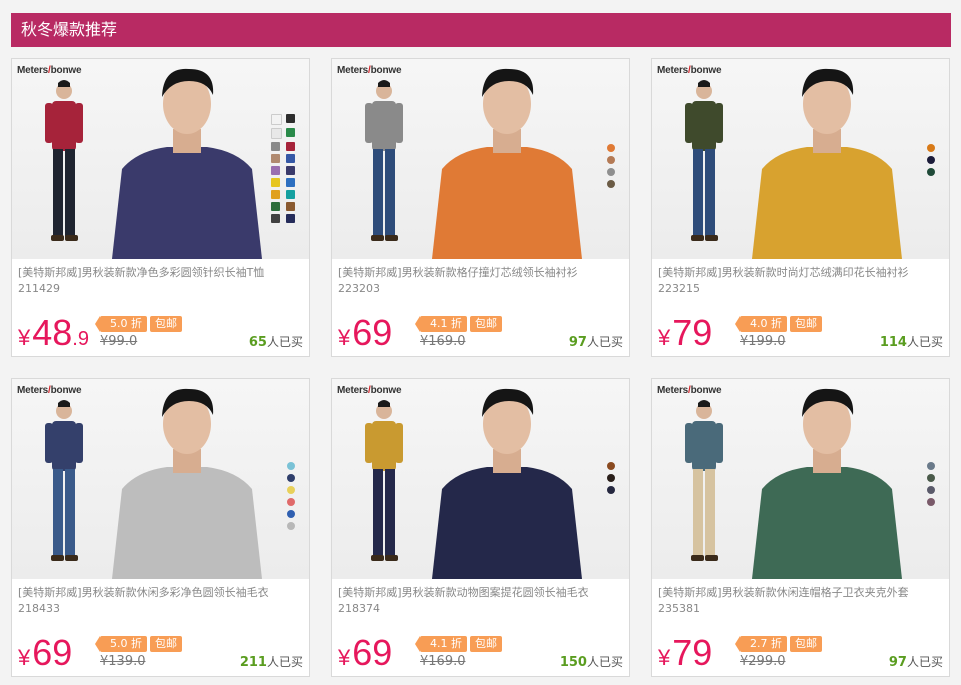  Describe the element at coordinates (443, 341) in the screenshot. I see `original-price: ¥169.0` at that location.